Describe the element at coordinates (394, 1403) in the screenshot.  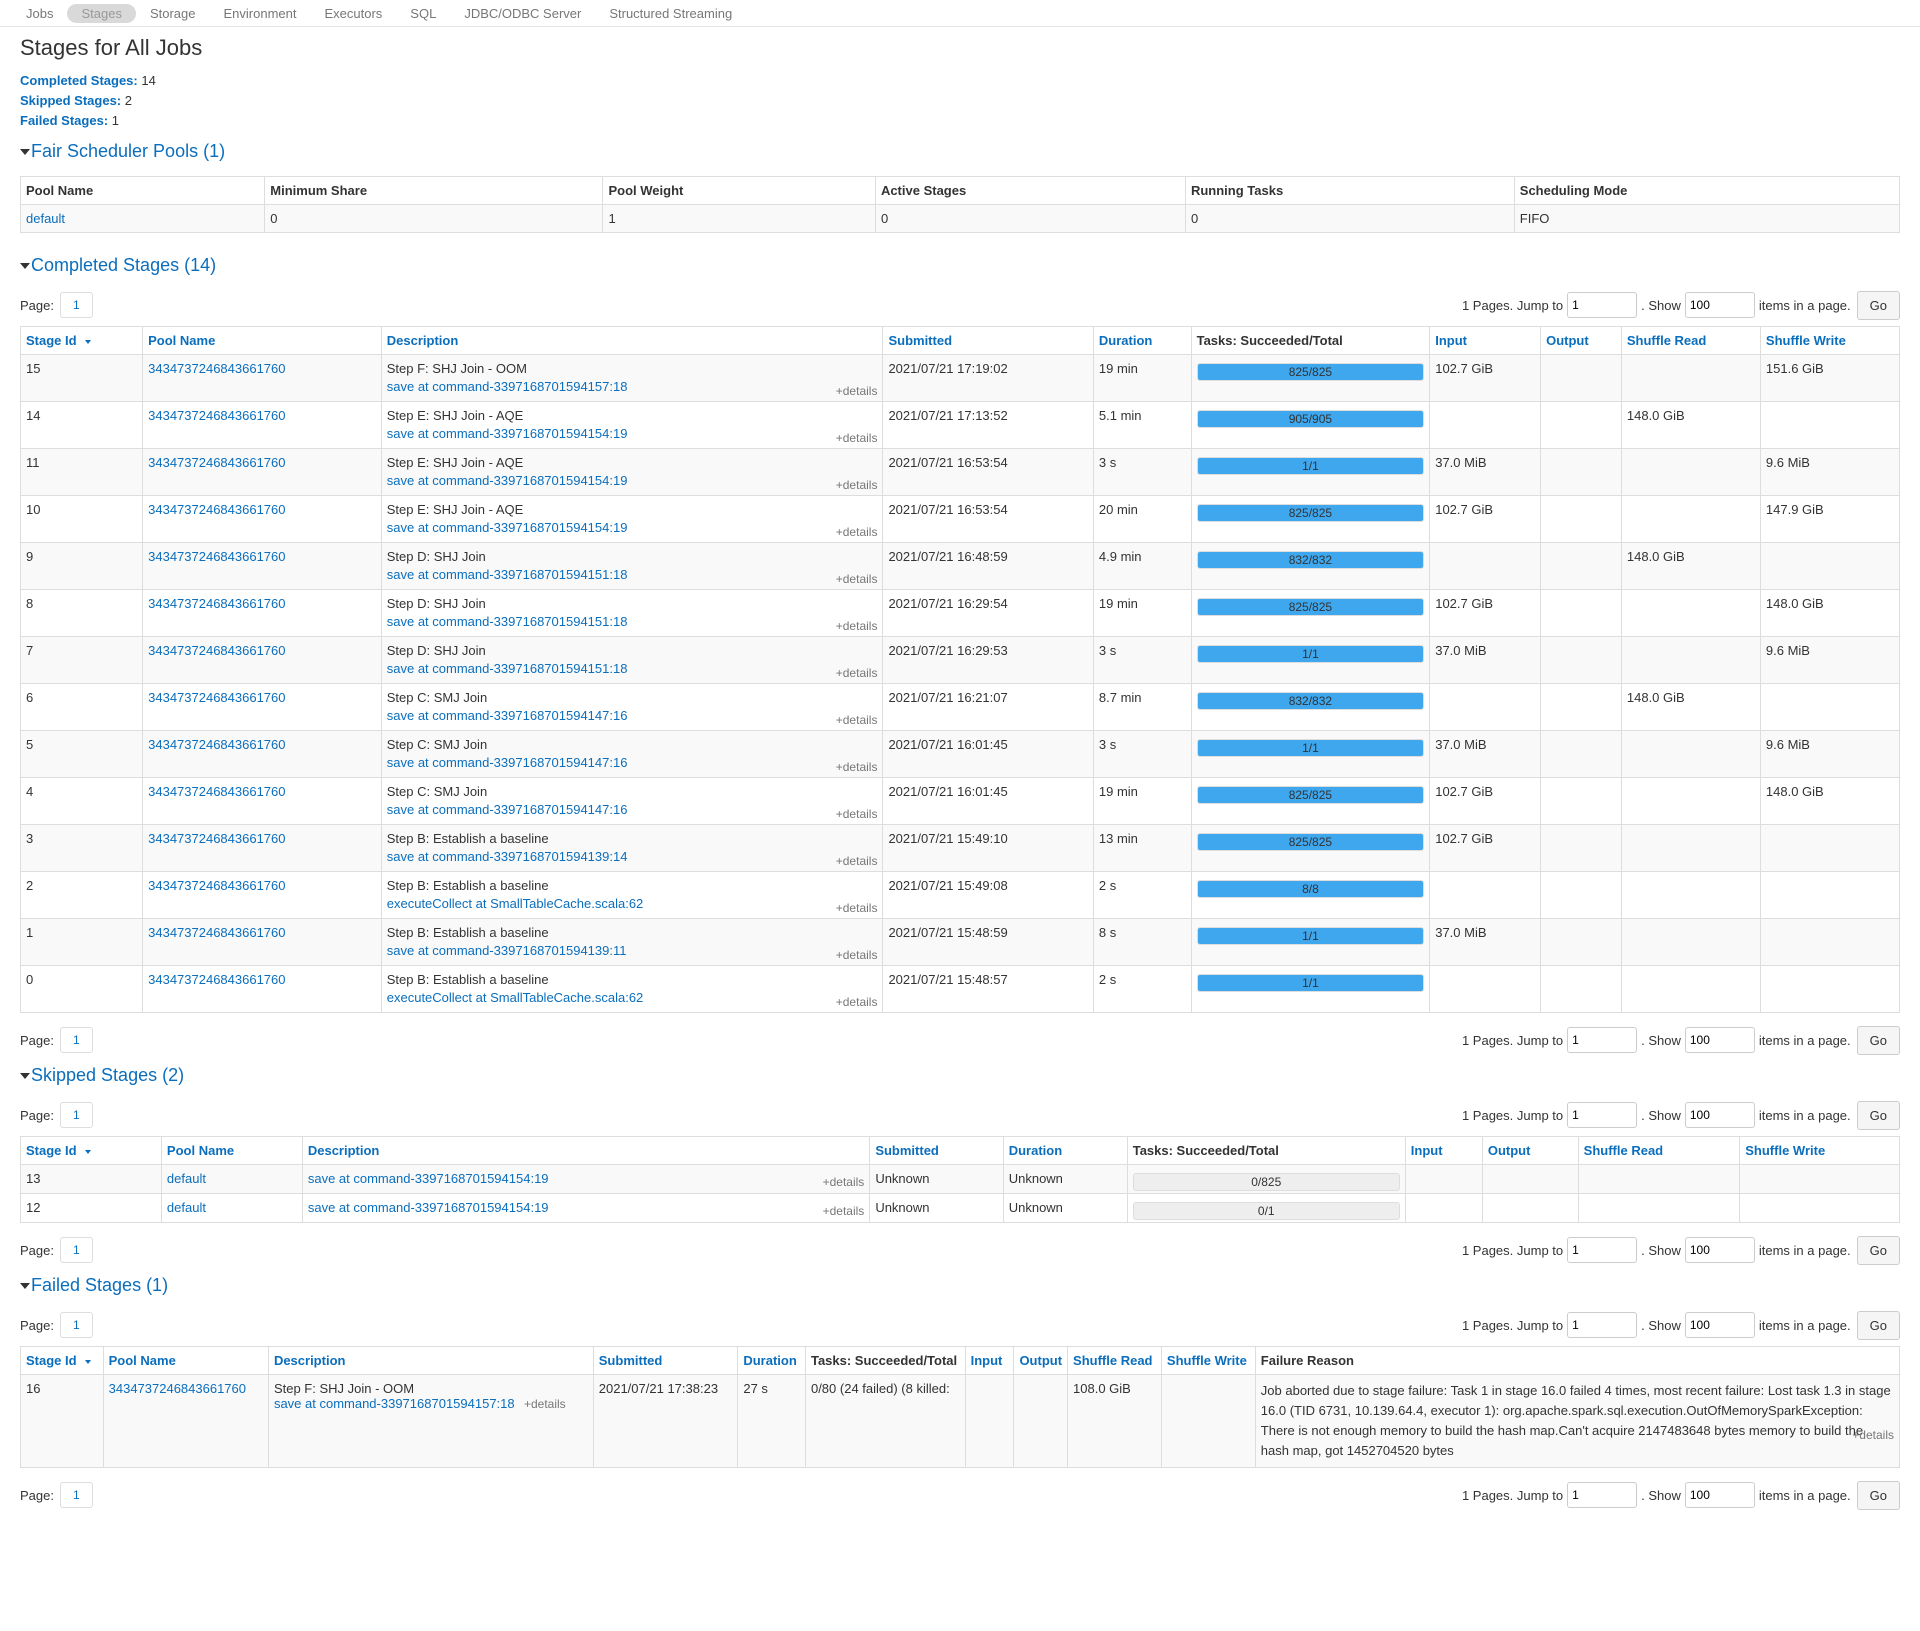
I see `stage-detail-link: save at command-3397168701594157:18` at that location.